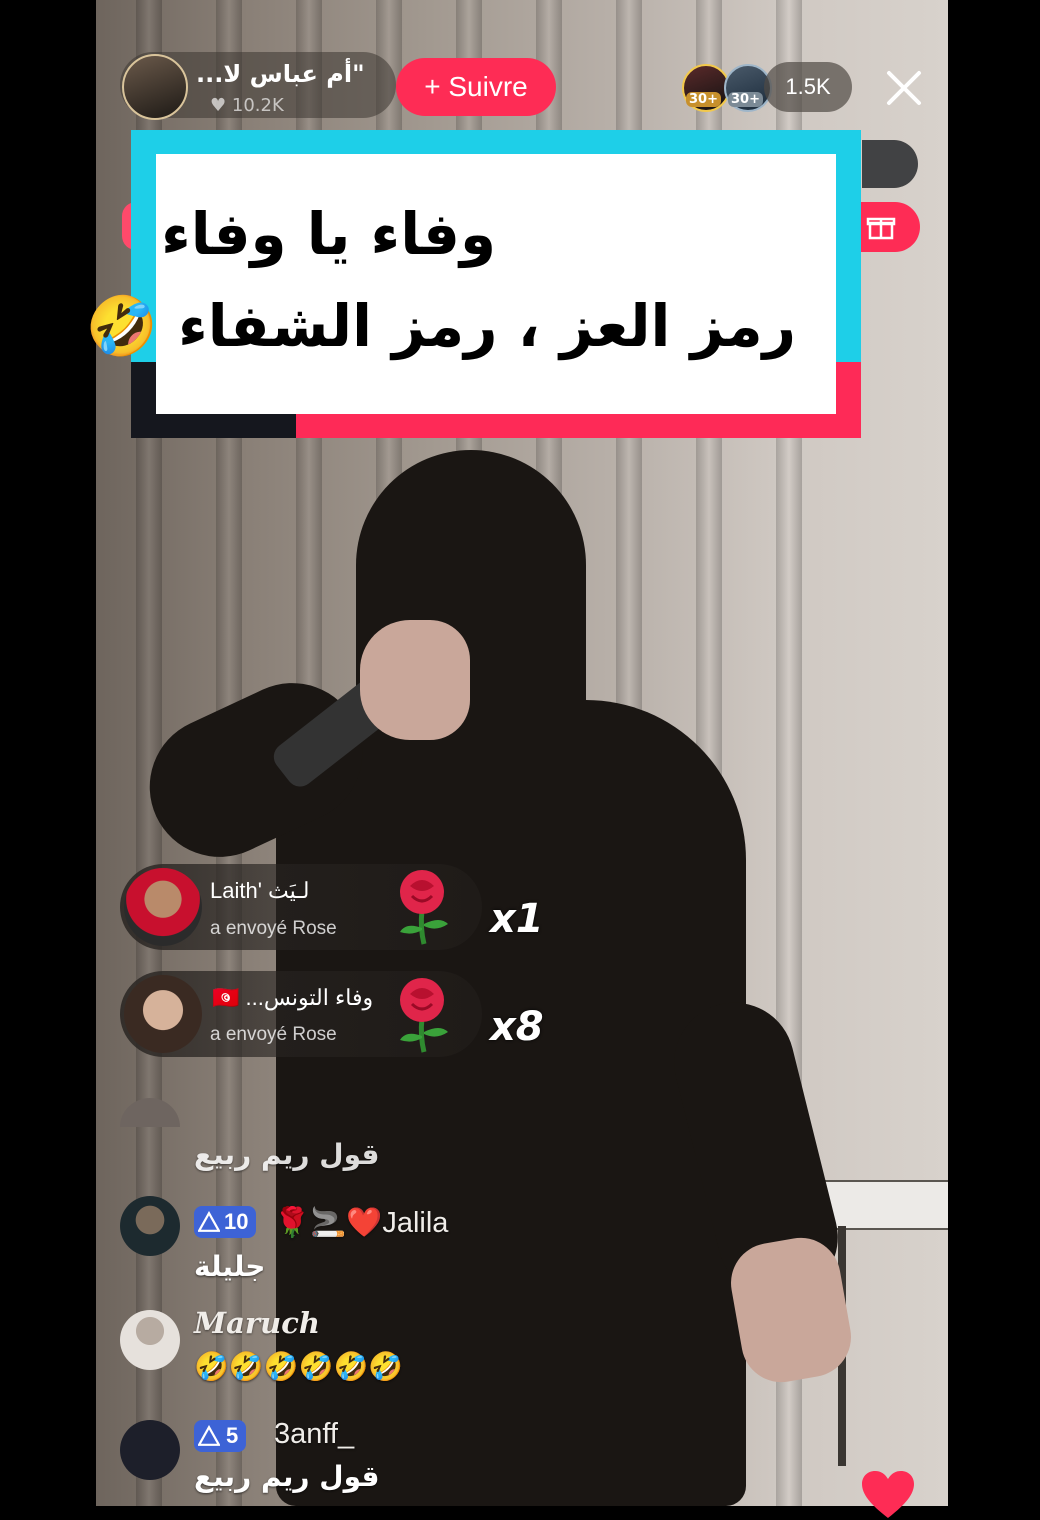  What do you see at coordinates (232, 1435) in the screenshot?
I see `level-number: 5` at bounding box center [232, 1435].